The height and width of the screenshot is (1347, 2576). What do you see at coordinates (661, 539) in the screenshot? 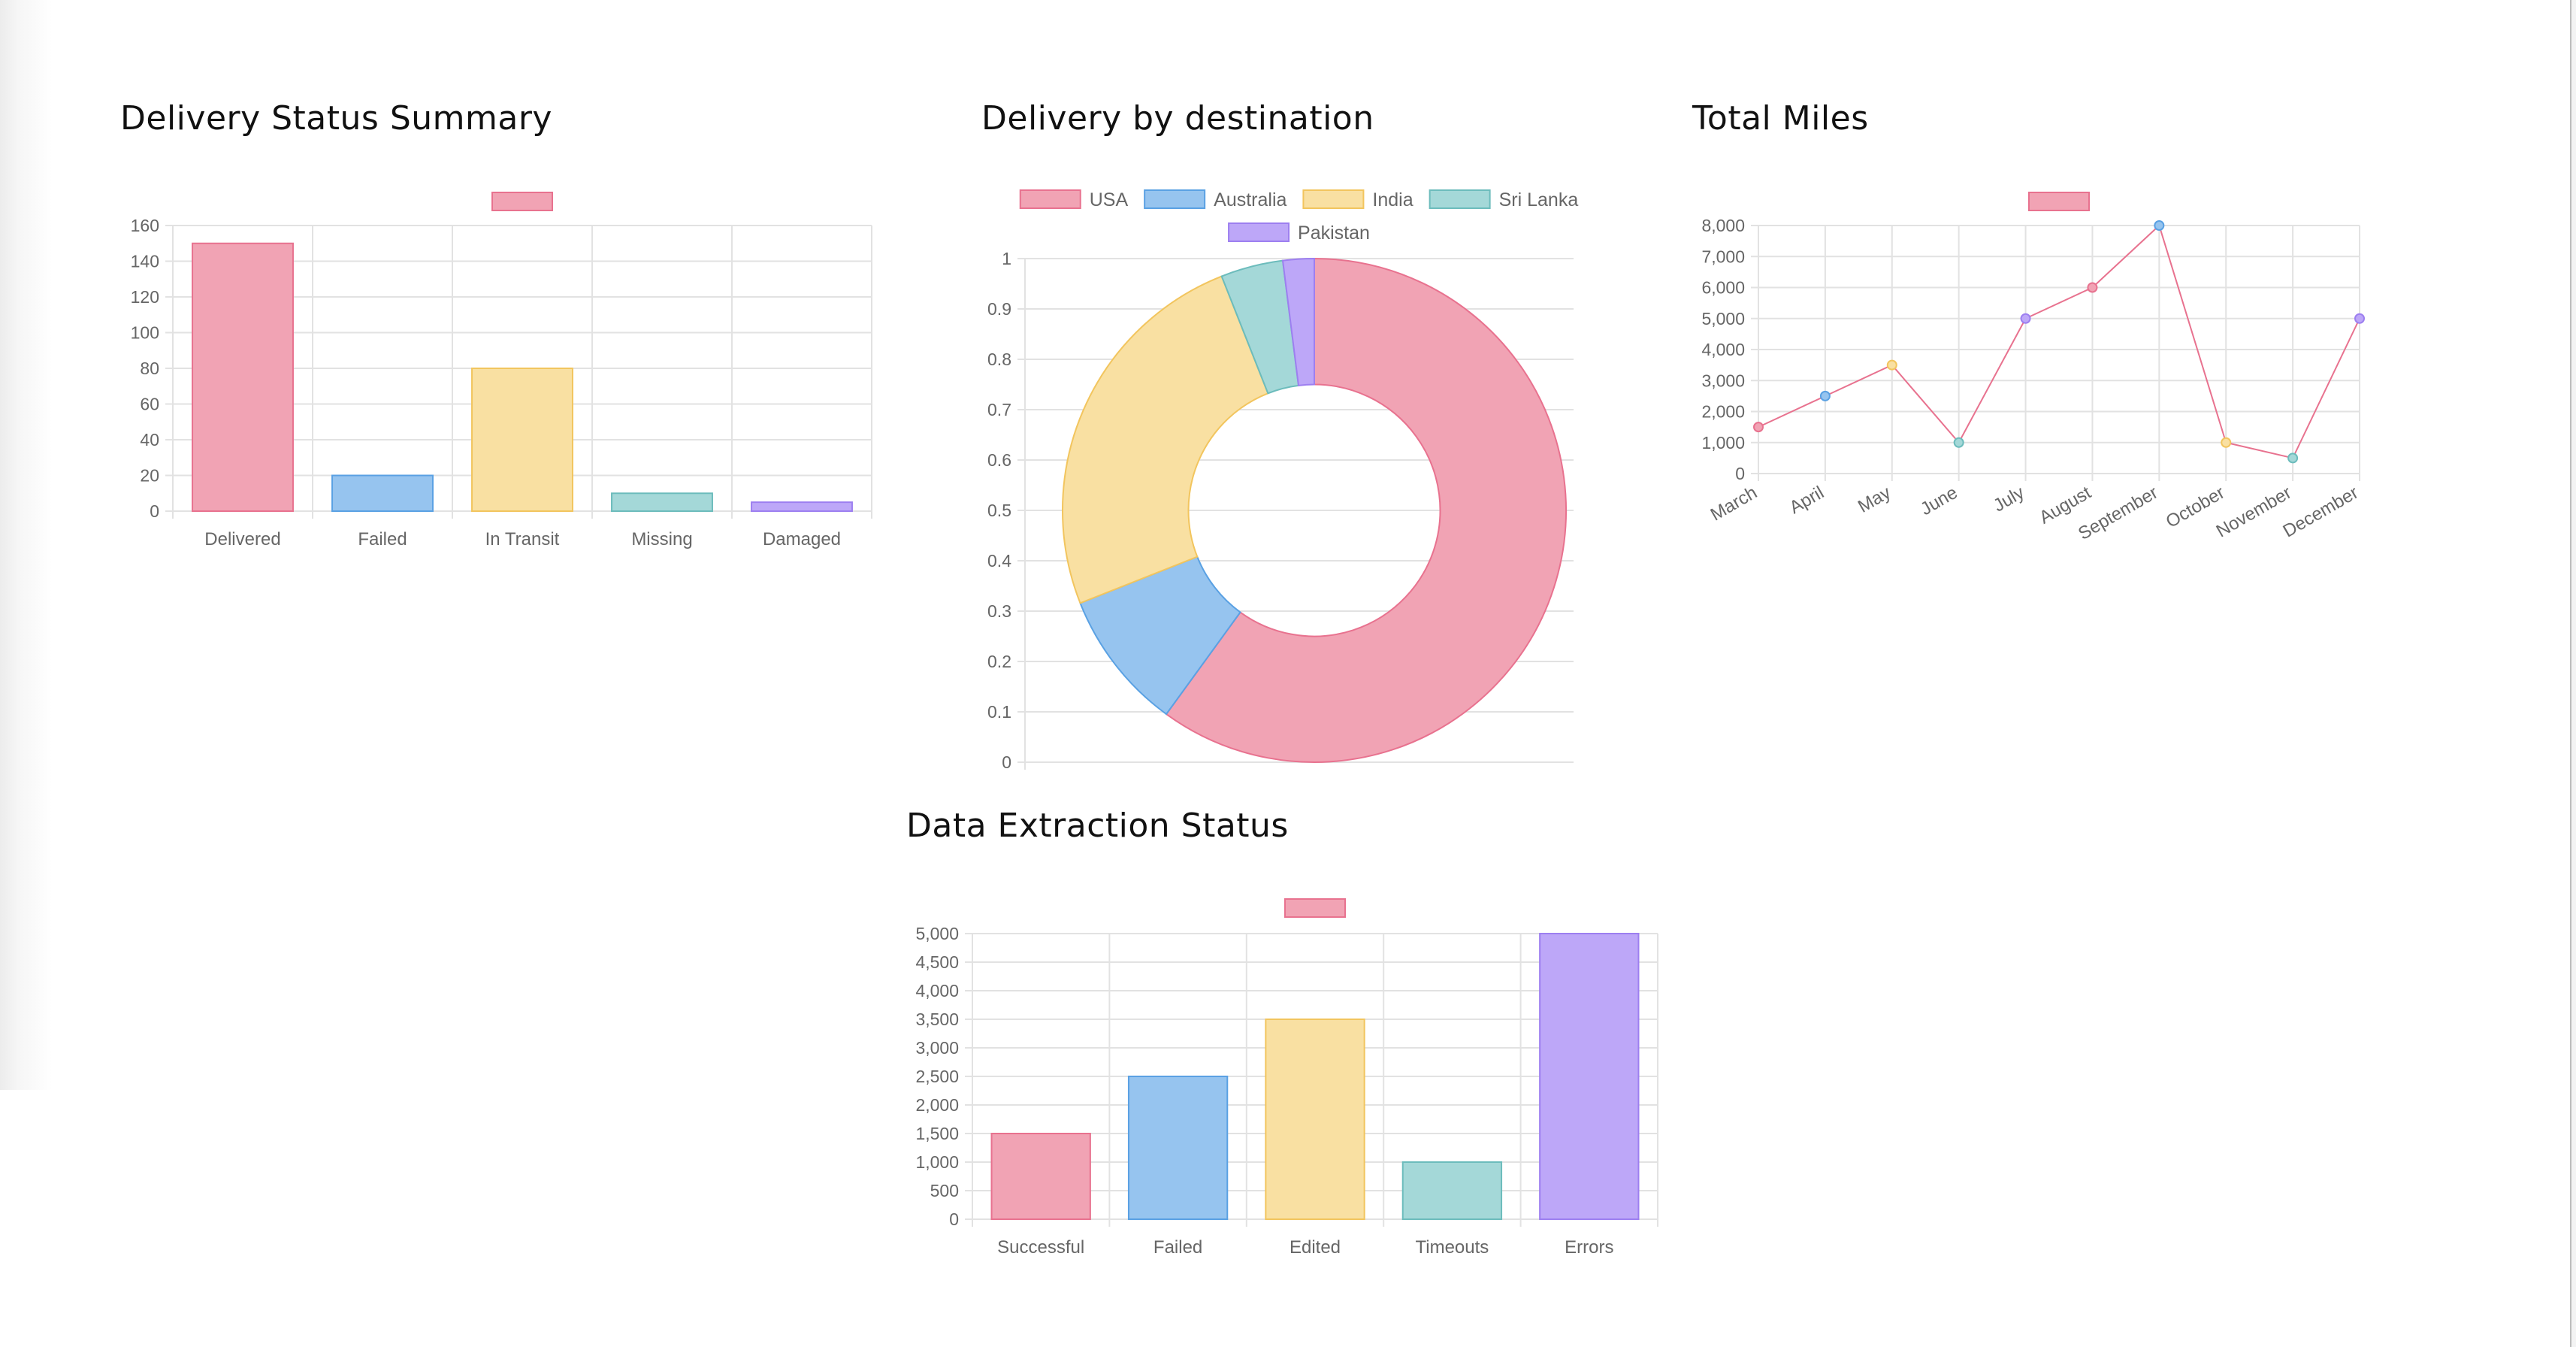
I see `delivery-status-x-tick-label: Missing` at bounding box center [661, 539].